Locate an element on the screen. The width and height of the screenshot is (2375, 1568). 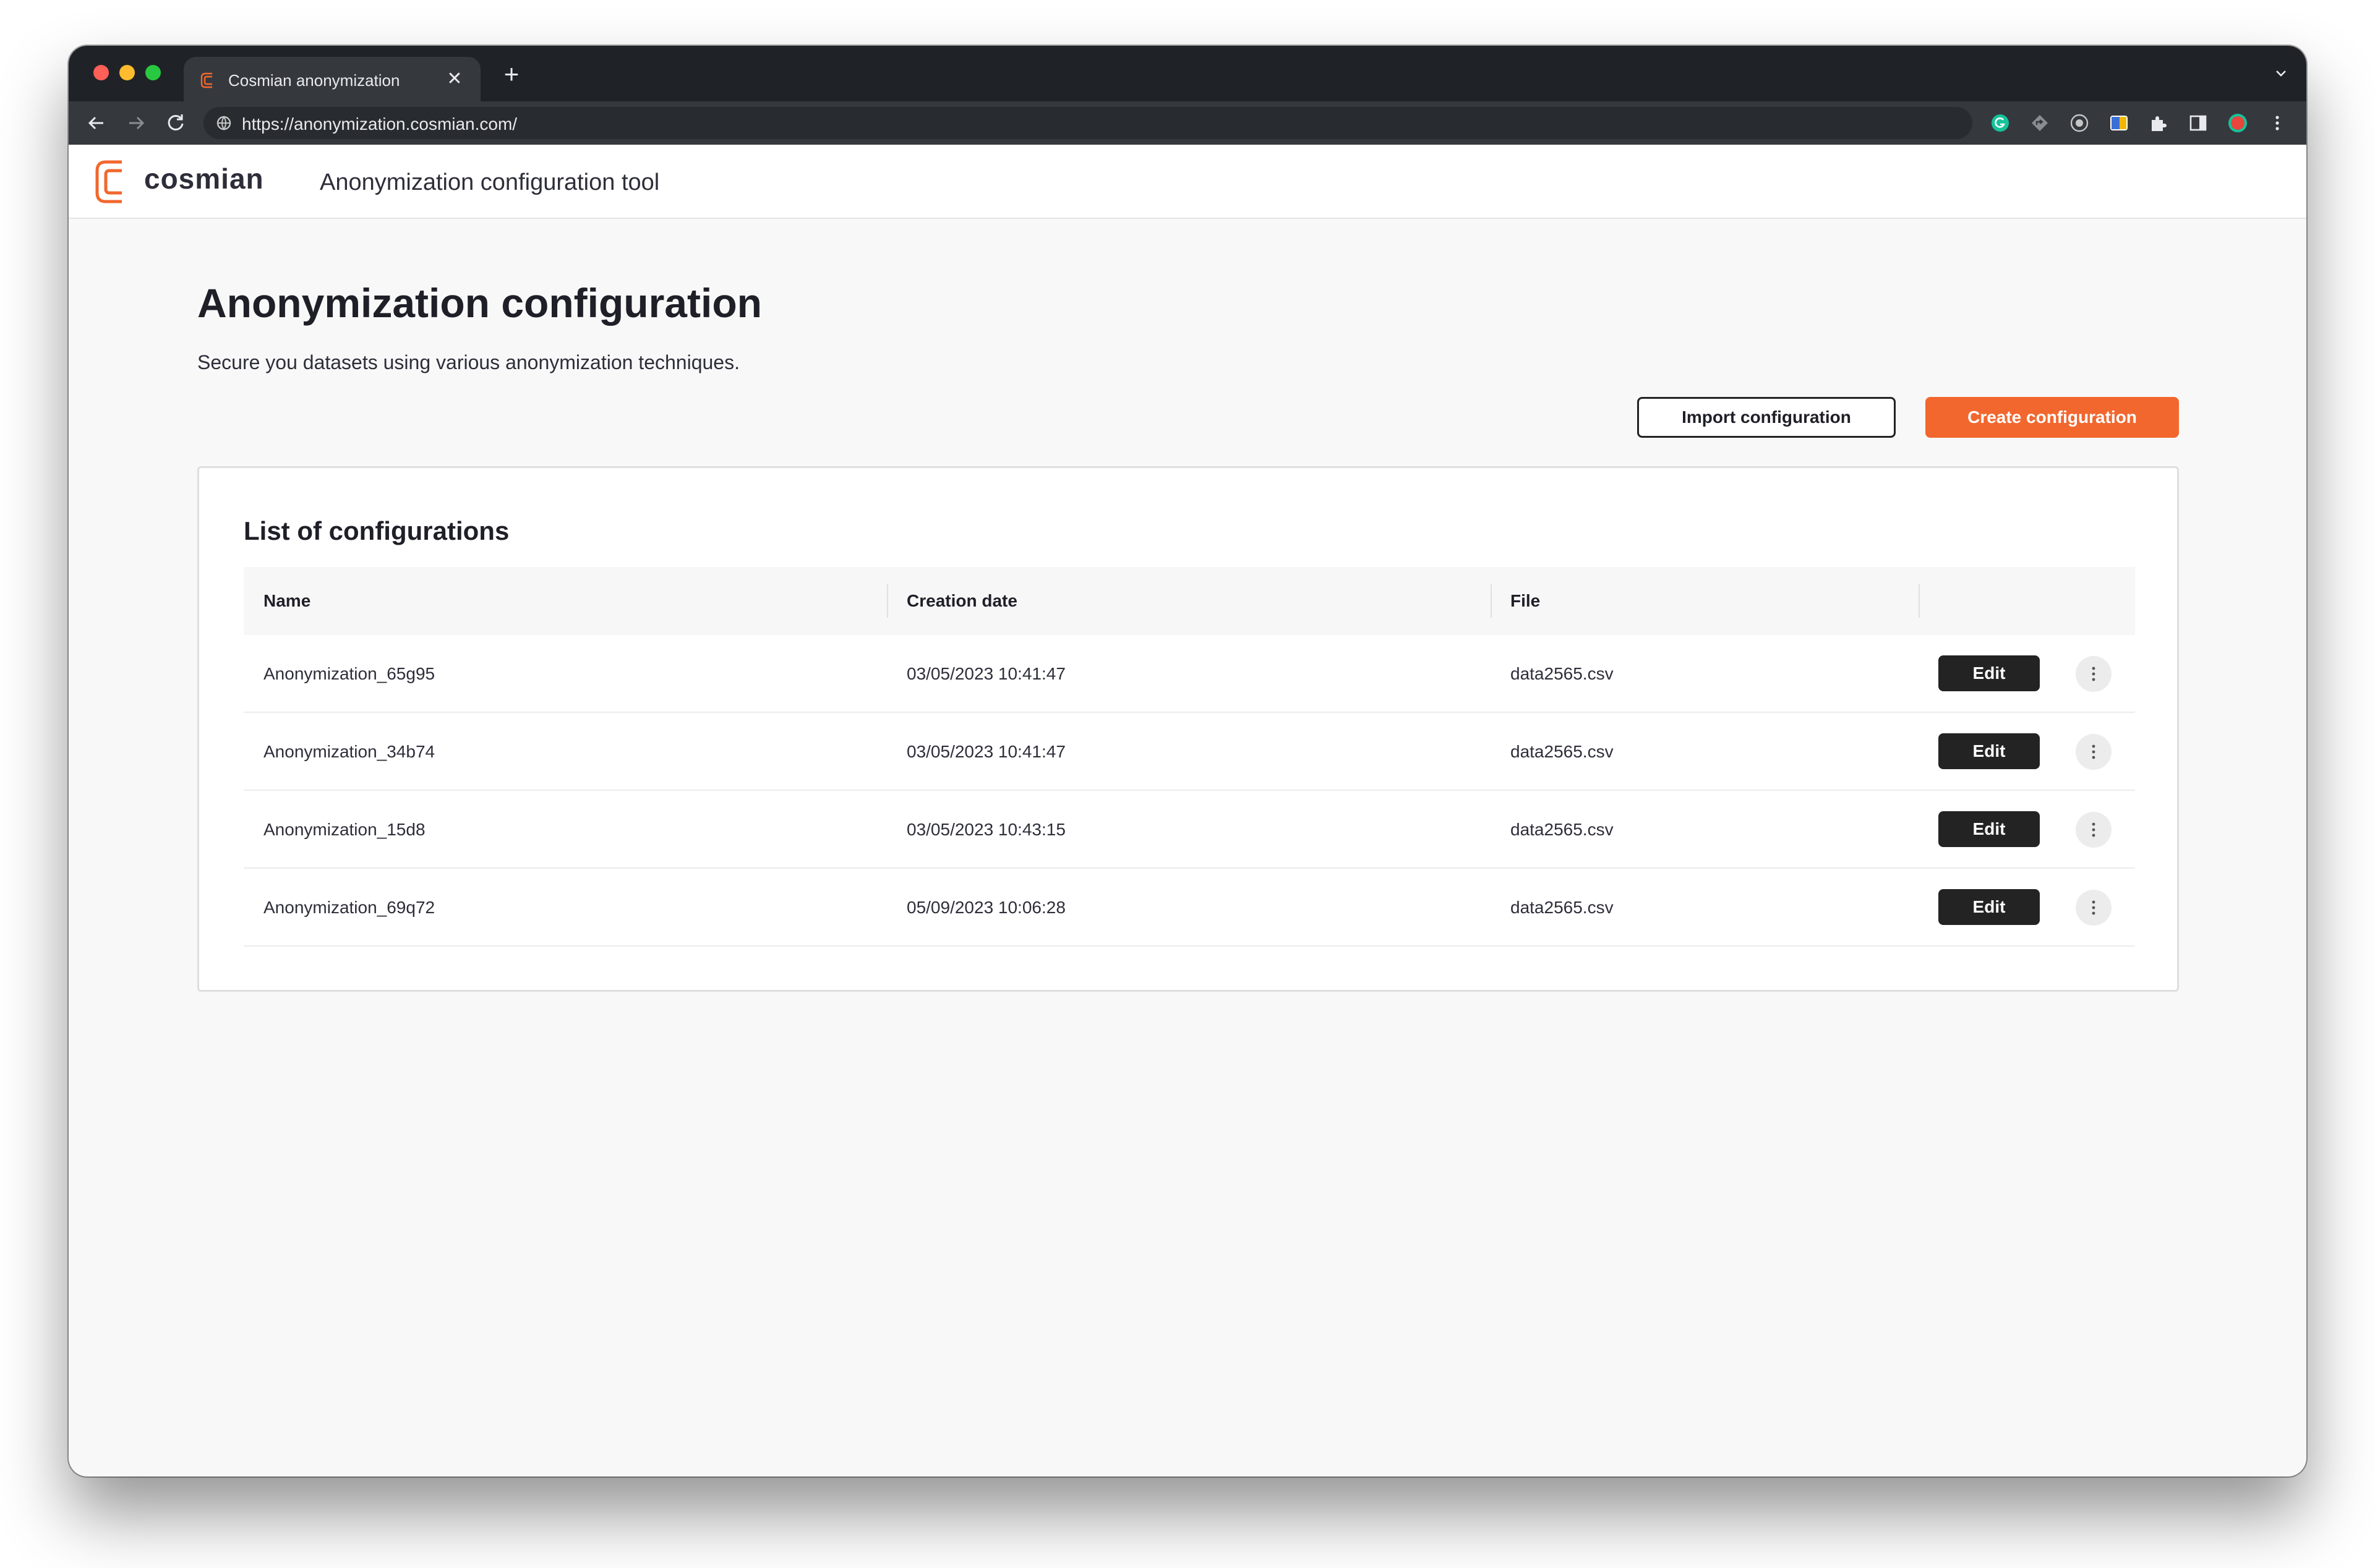
side-panel-icon is located at coordinates (2198, 124).